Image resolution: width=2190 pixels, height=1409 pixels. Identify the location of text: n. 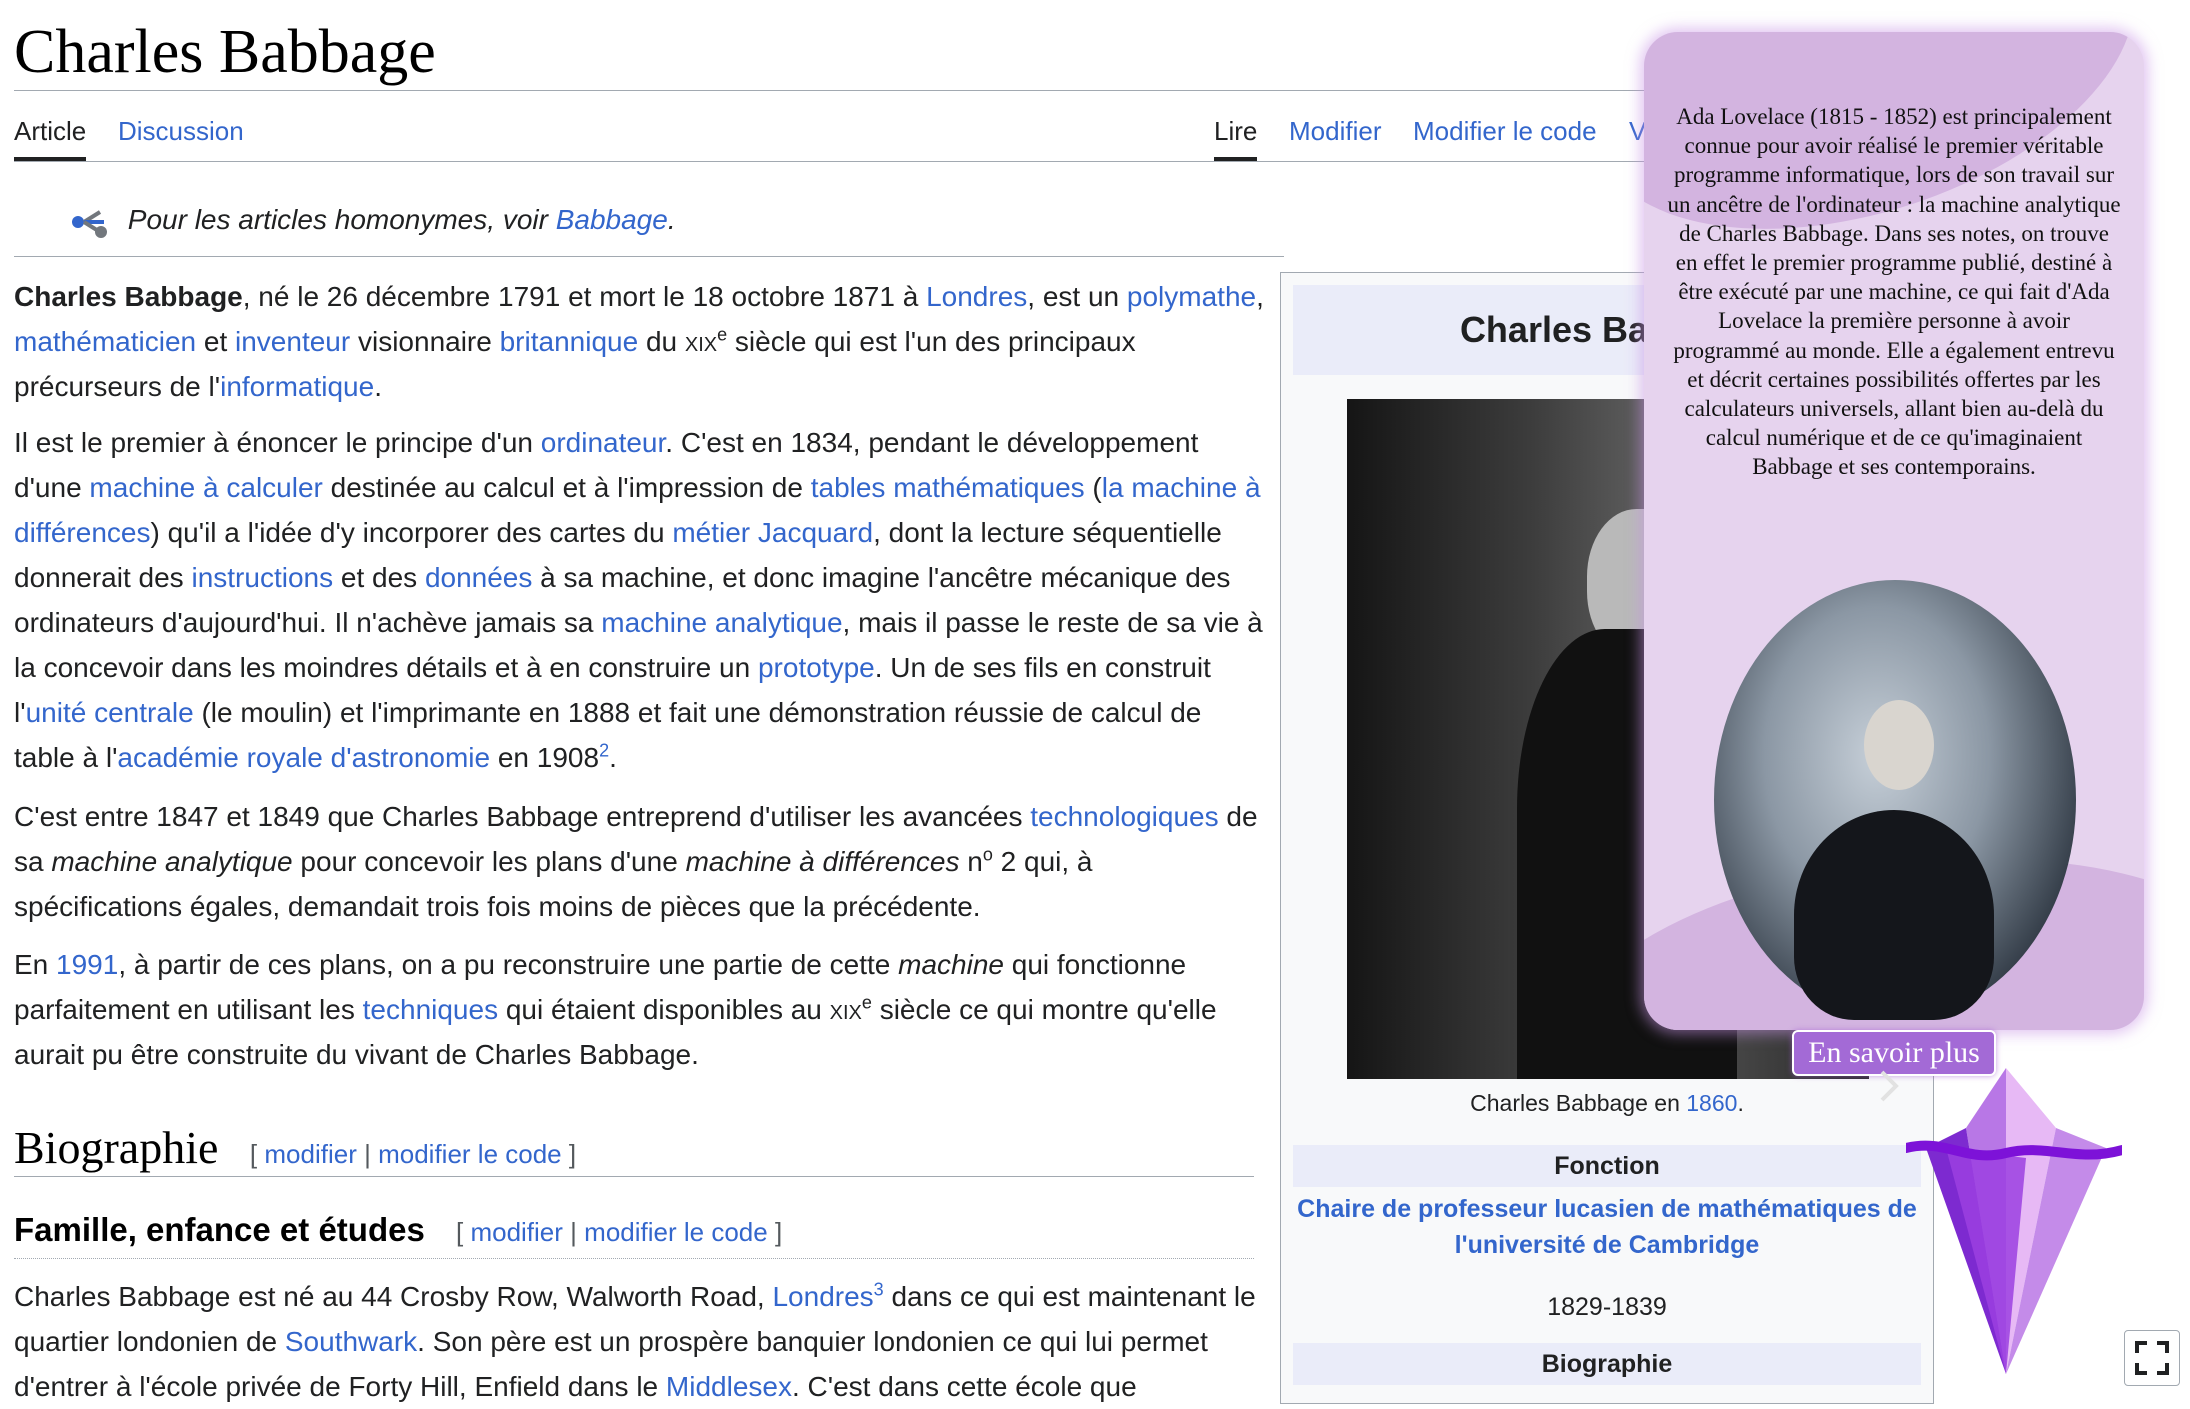
(971, 861).